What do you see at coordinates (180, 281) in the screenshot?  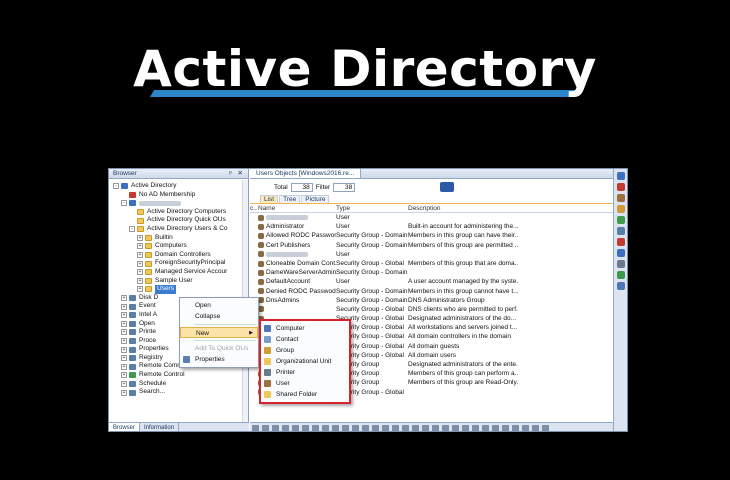 I see `tree-item-sample-user: + Sample User` at bounding box center [180, 281].